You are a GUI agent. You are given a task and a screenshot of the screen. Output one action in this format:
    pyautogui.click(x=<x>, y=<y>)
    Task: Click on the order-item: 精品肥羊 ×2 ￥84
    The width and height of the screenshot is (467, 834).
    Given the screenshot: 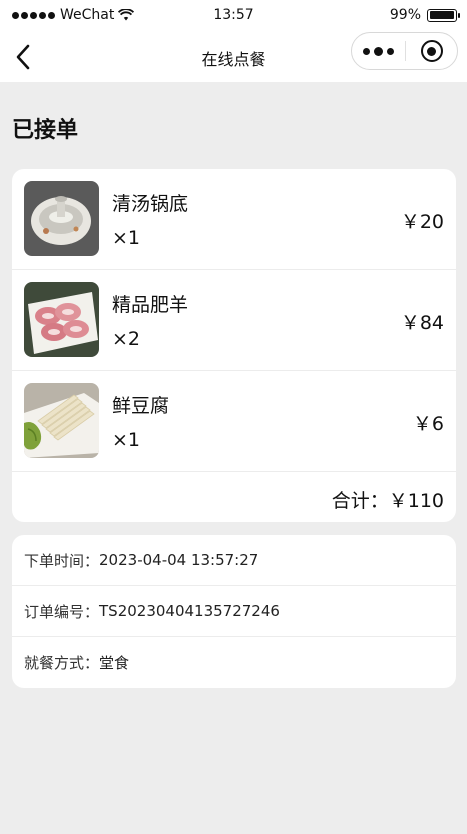 What is the action you would take?
    pyautogui.click(x=234, y=320)
    